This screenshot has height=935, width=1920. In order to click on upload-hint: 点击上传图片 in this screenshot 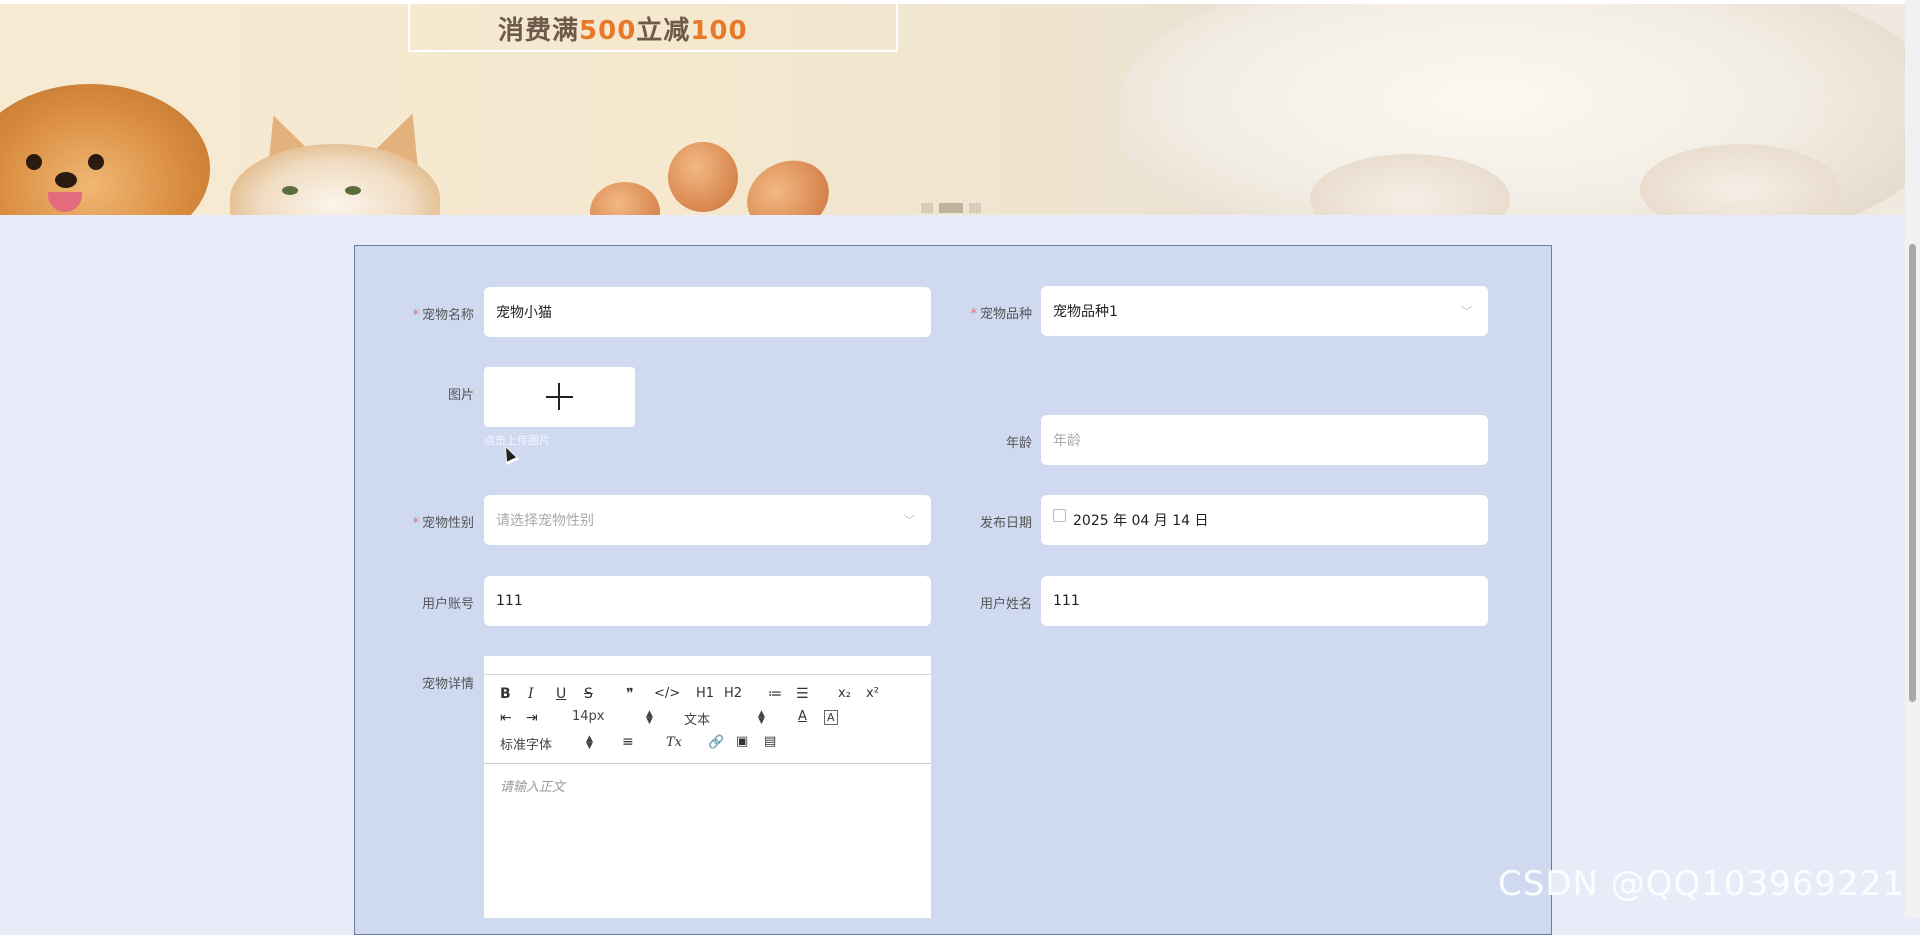, I will do `click(517, 440)`.